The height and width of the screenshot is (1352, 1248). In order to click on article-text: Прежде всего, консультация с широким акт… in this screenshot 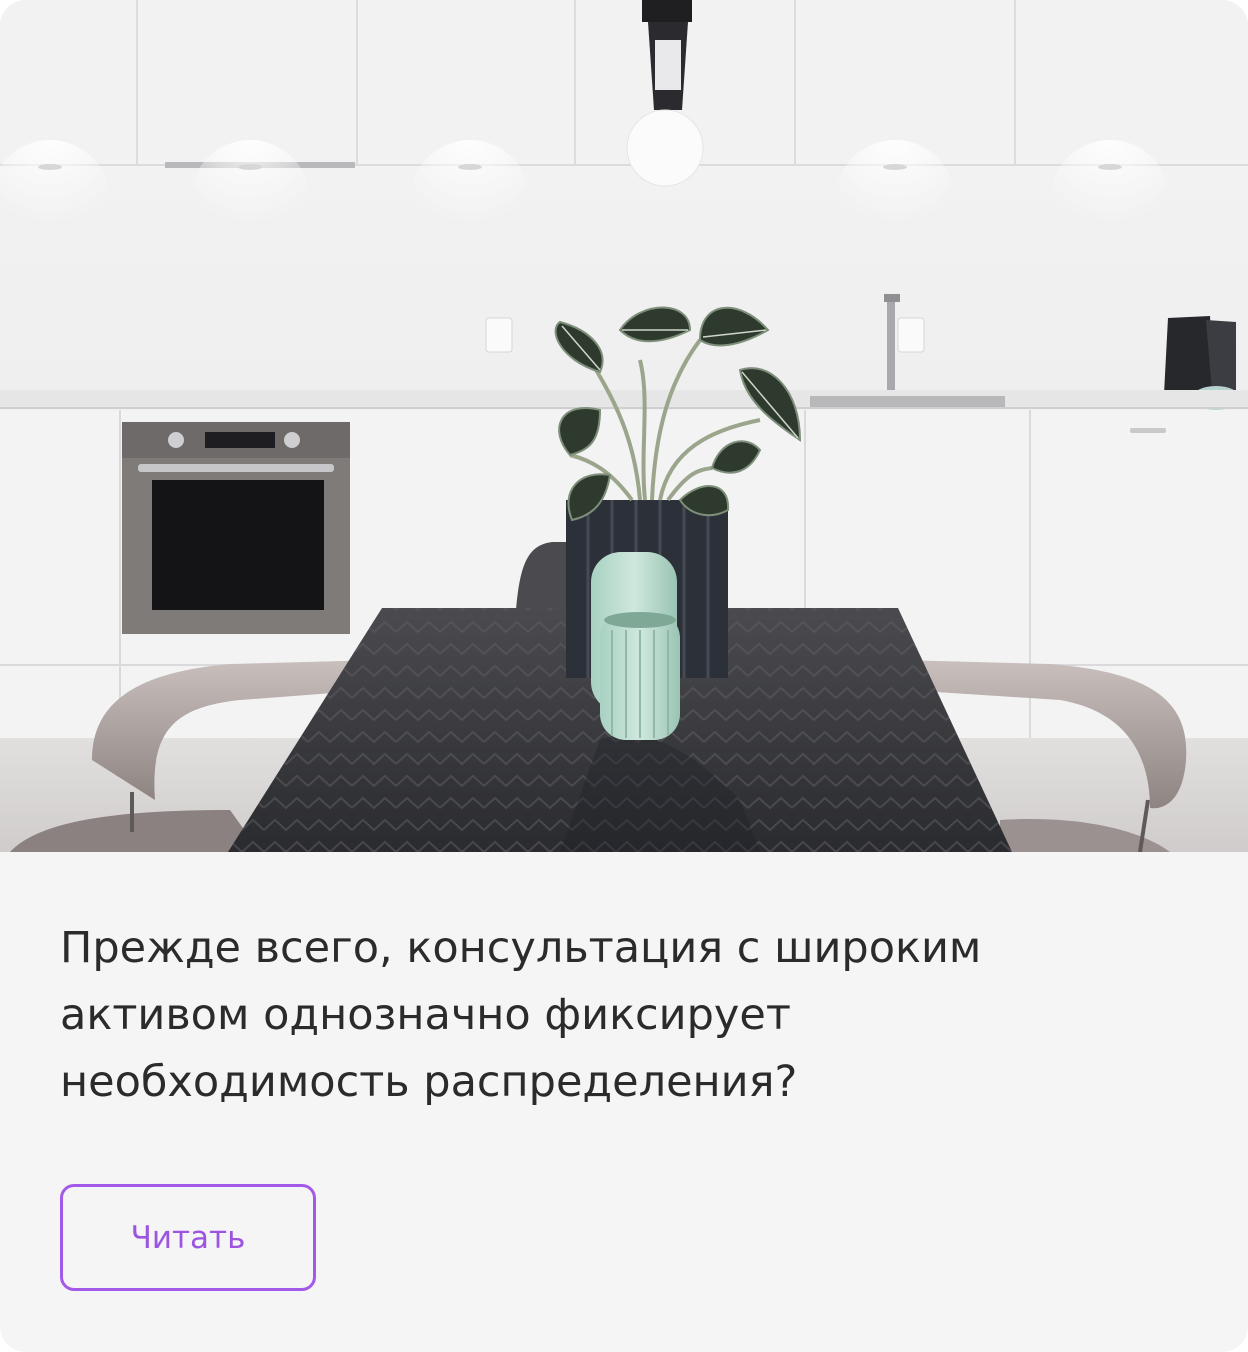, I will do `click(521, 1015)`.